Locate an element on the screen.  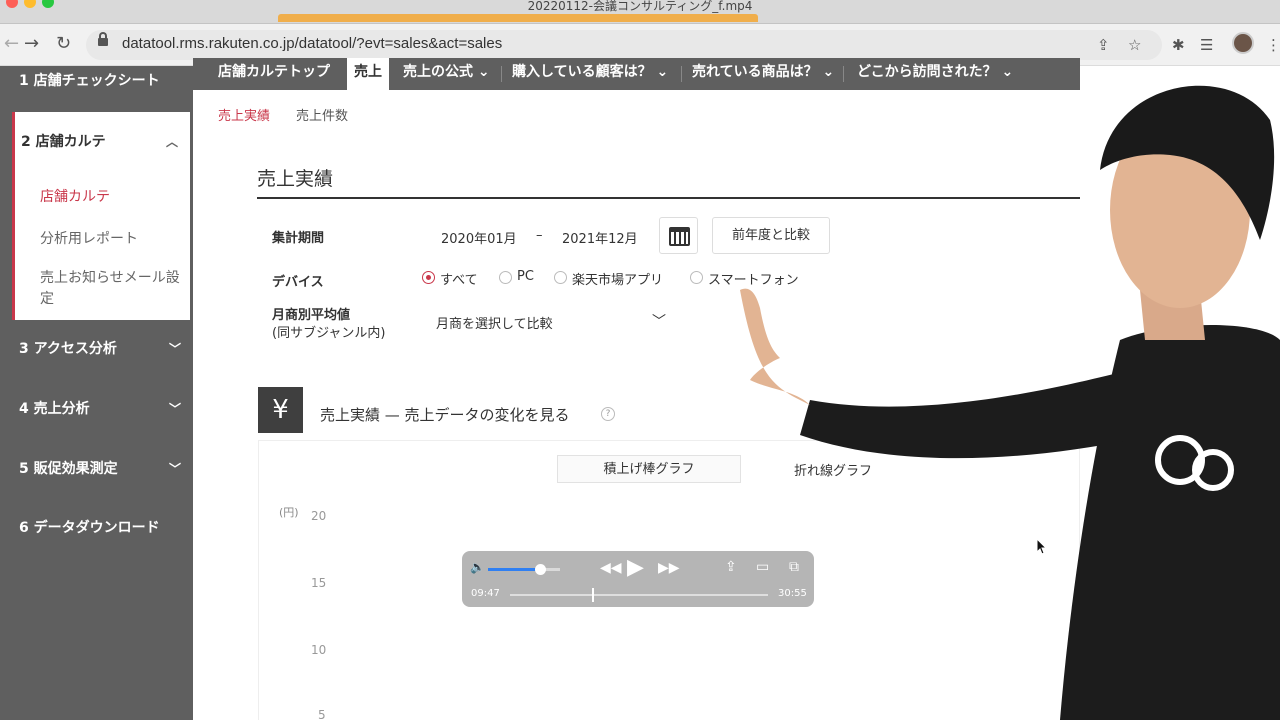
picture-in-picture-icon: ⧉ is located at coordinates (794, 567).